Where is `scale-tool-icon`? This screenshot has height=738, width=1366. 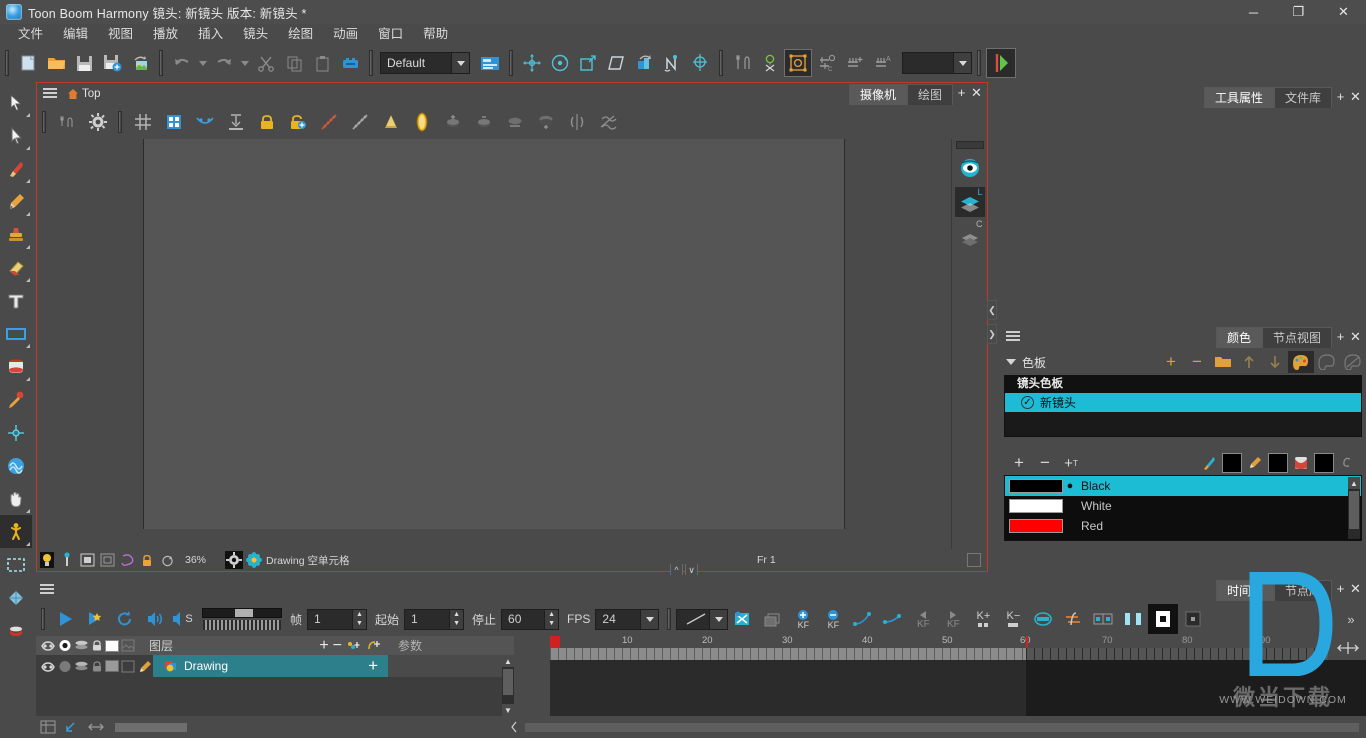 scale-tool-icon is located at coordinates (588, 63).